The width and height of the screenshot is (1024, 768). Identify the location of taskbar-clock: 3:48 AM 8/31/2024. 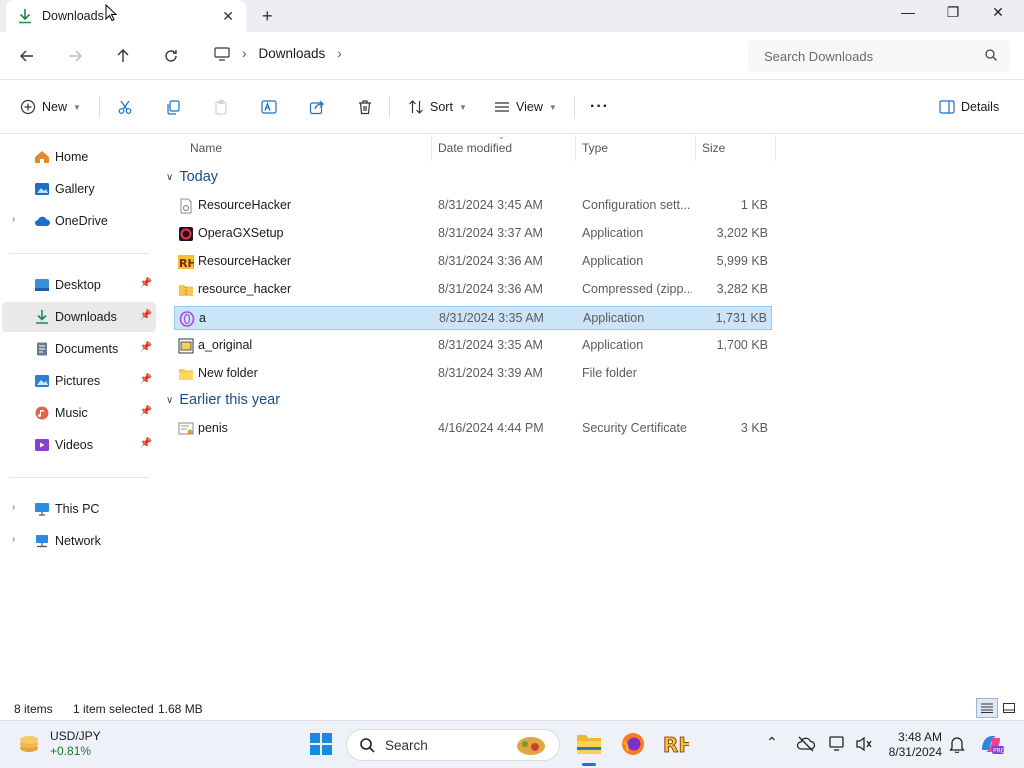
(911, 745).